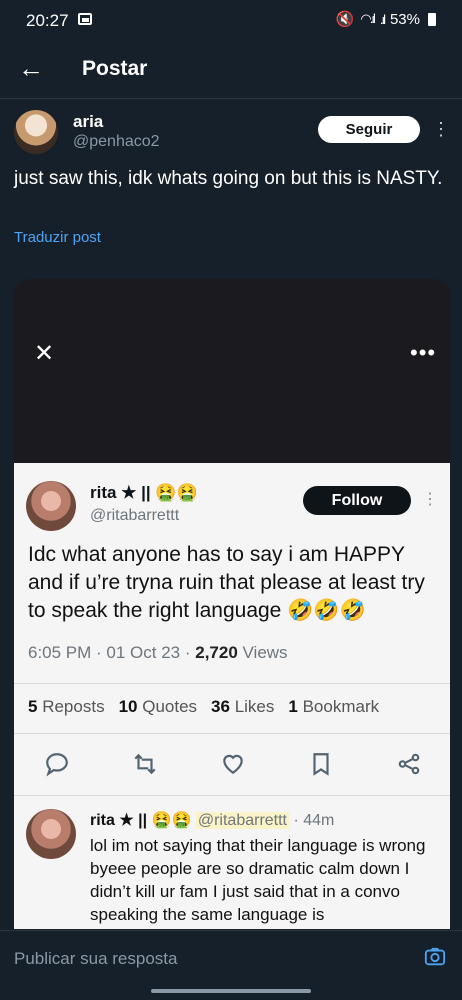 This screenshot has width=462, height=1000. I want to click on close-icon: ✕, so click(44, 354).